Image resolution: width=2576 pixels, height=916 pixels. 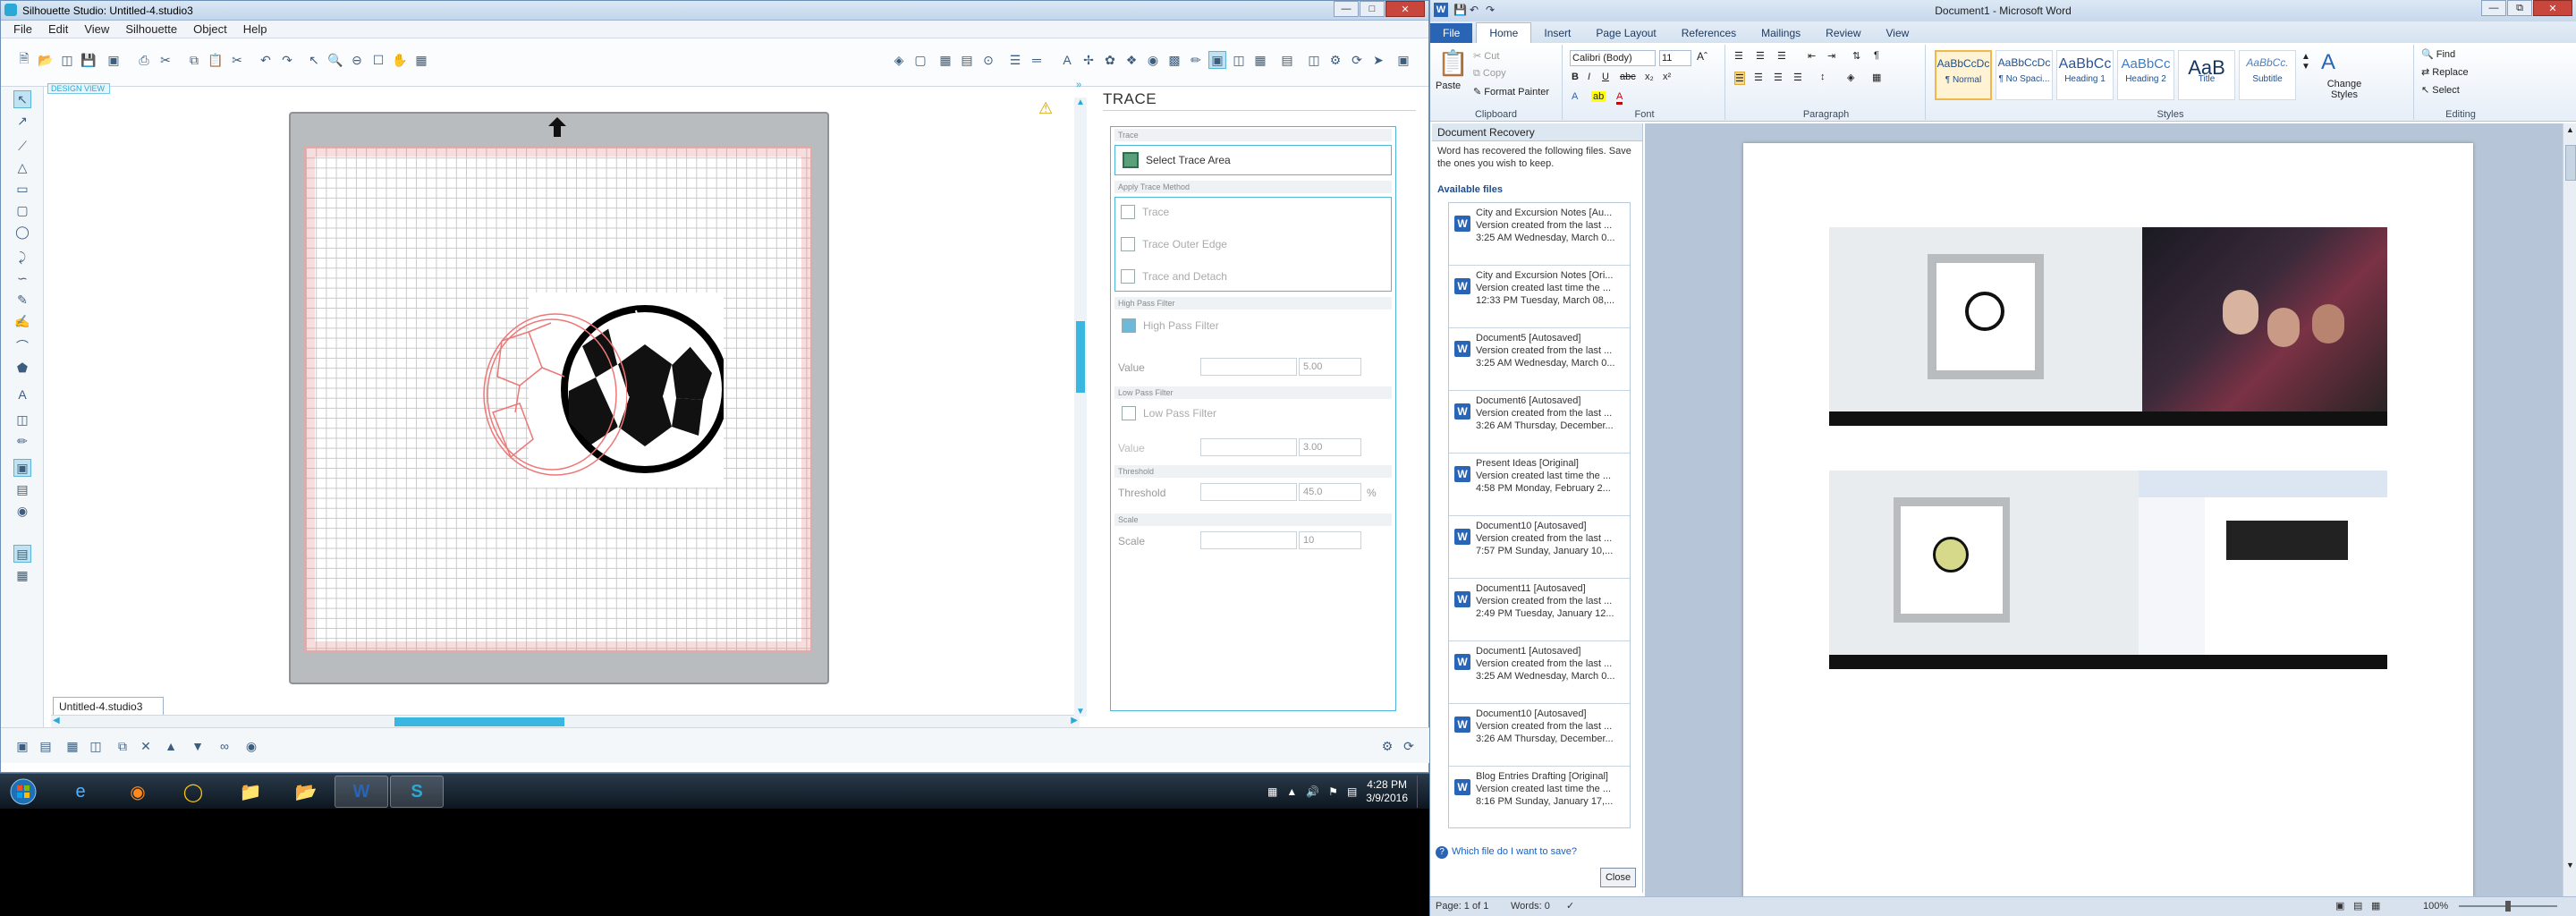 What do you see at coordinates (1781, 33) in the screenshot?
I see `tab-mailings: Mailings` at bounding box center [1781, 33].